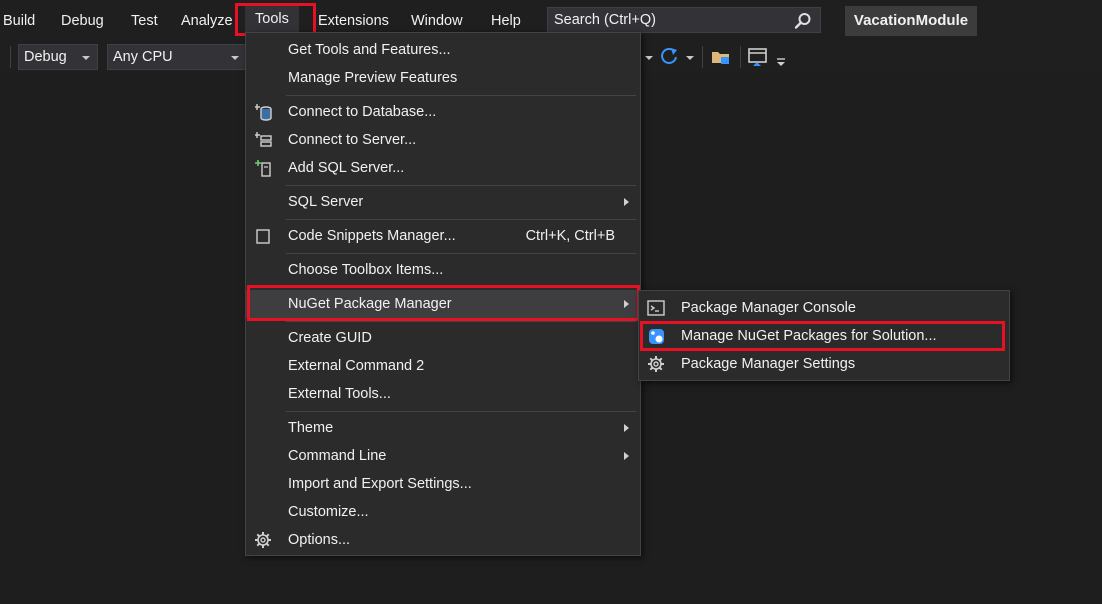 This screenshot has width=1102, height=604. What do you see at coordinates (263, 168) in the screenshot?
I see `add-sql-server-icon` at bounding box center [263, 168].